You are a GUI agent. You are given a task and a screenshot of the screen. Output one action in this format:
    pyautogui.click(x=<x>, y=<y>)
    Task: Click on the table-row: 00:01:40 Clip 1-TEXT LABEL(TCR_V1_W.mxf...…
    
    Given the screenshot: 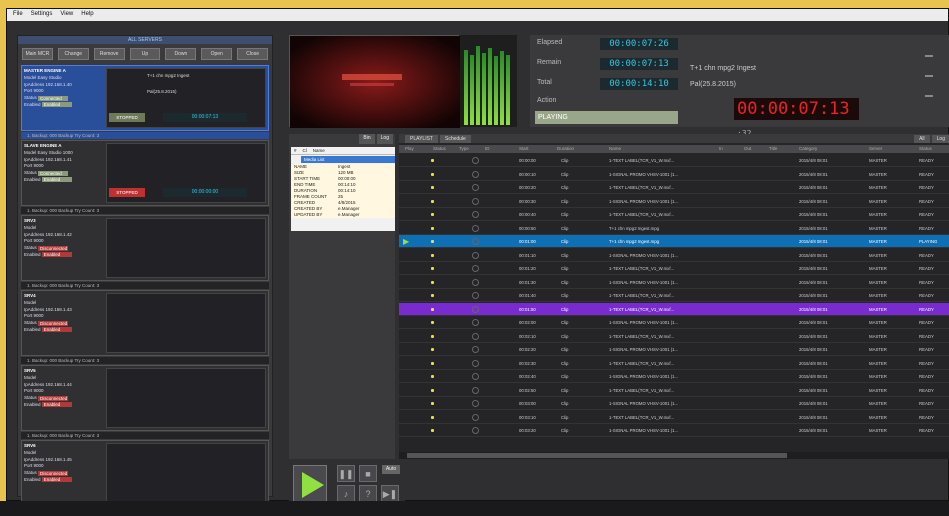 What is the action you would take?
    pyautogui.click(x=674, y=295)
    